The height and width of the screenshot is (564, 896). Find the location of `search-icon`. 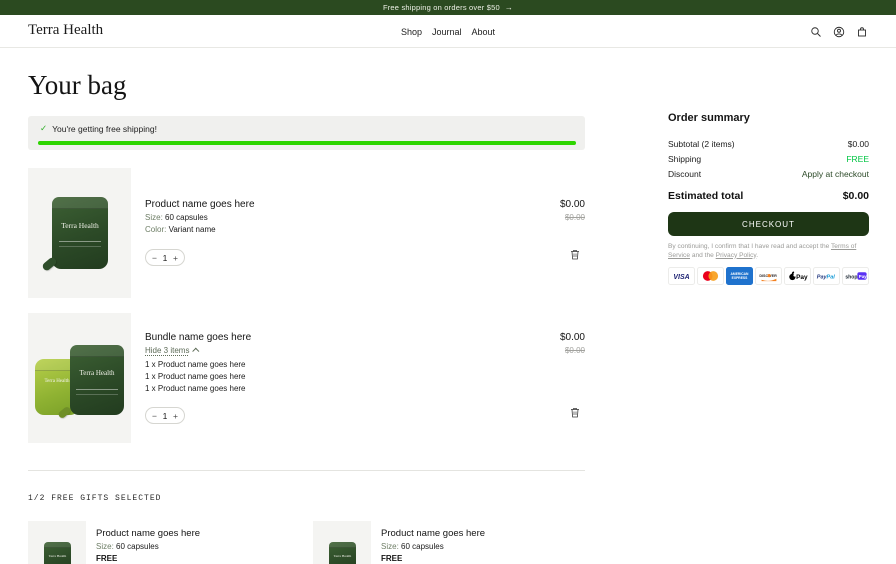

search-icon is located at coordinates (816, 32).